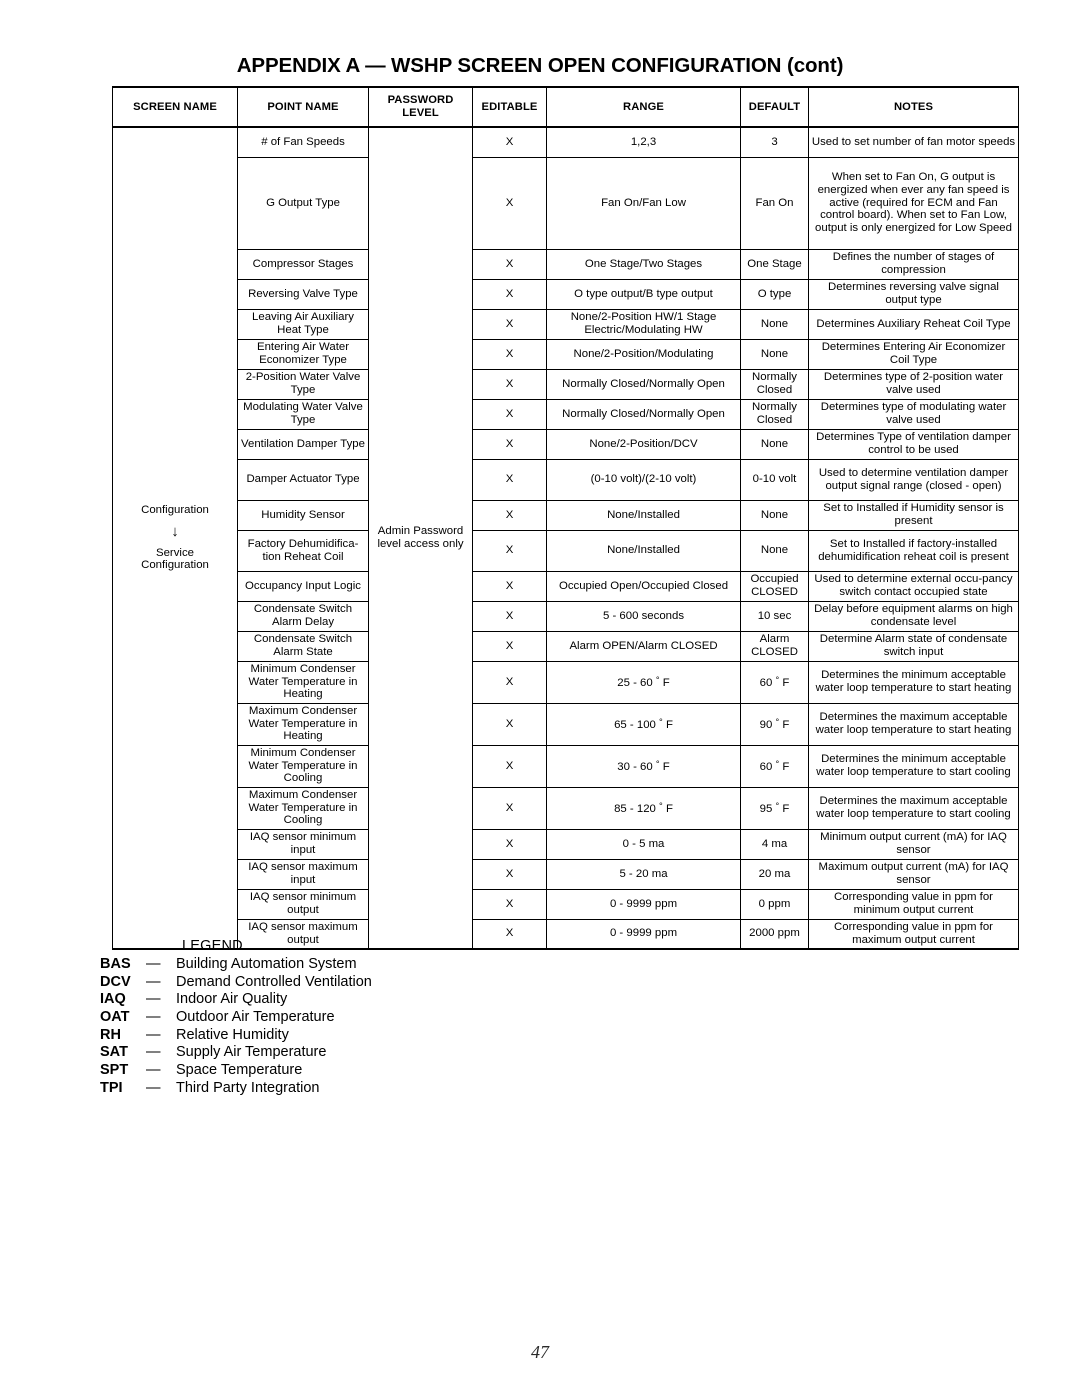  I want to click on legend-item: SAT — Supply Air Temperature, so click(310, 1053).